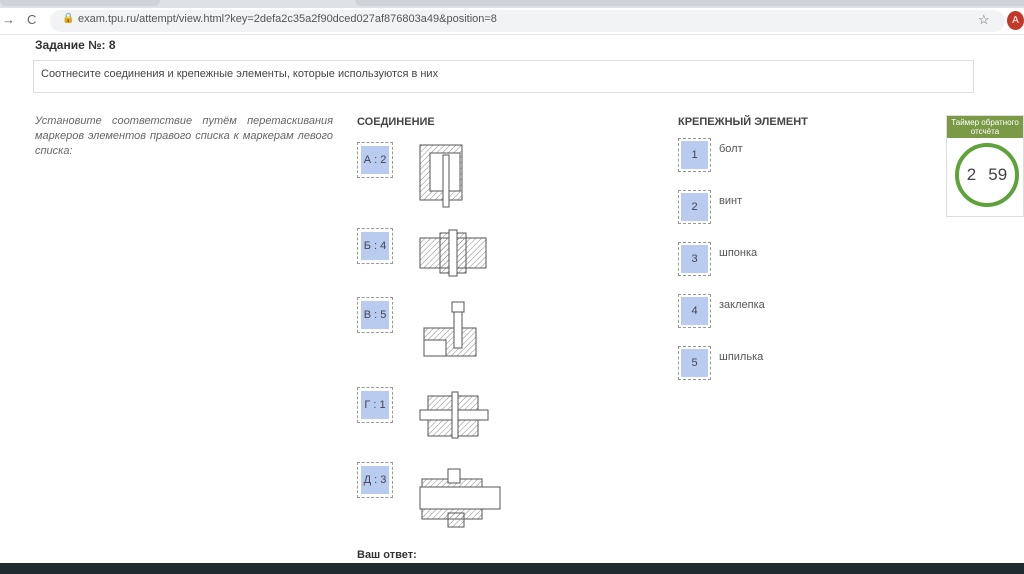 Image resolution: width=1024 pixels, height=574 pixels. What do you see at coordinates (8, 19) in the screenshot?
I see `forward-icon: →` at bounding box center [8, 19].